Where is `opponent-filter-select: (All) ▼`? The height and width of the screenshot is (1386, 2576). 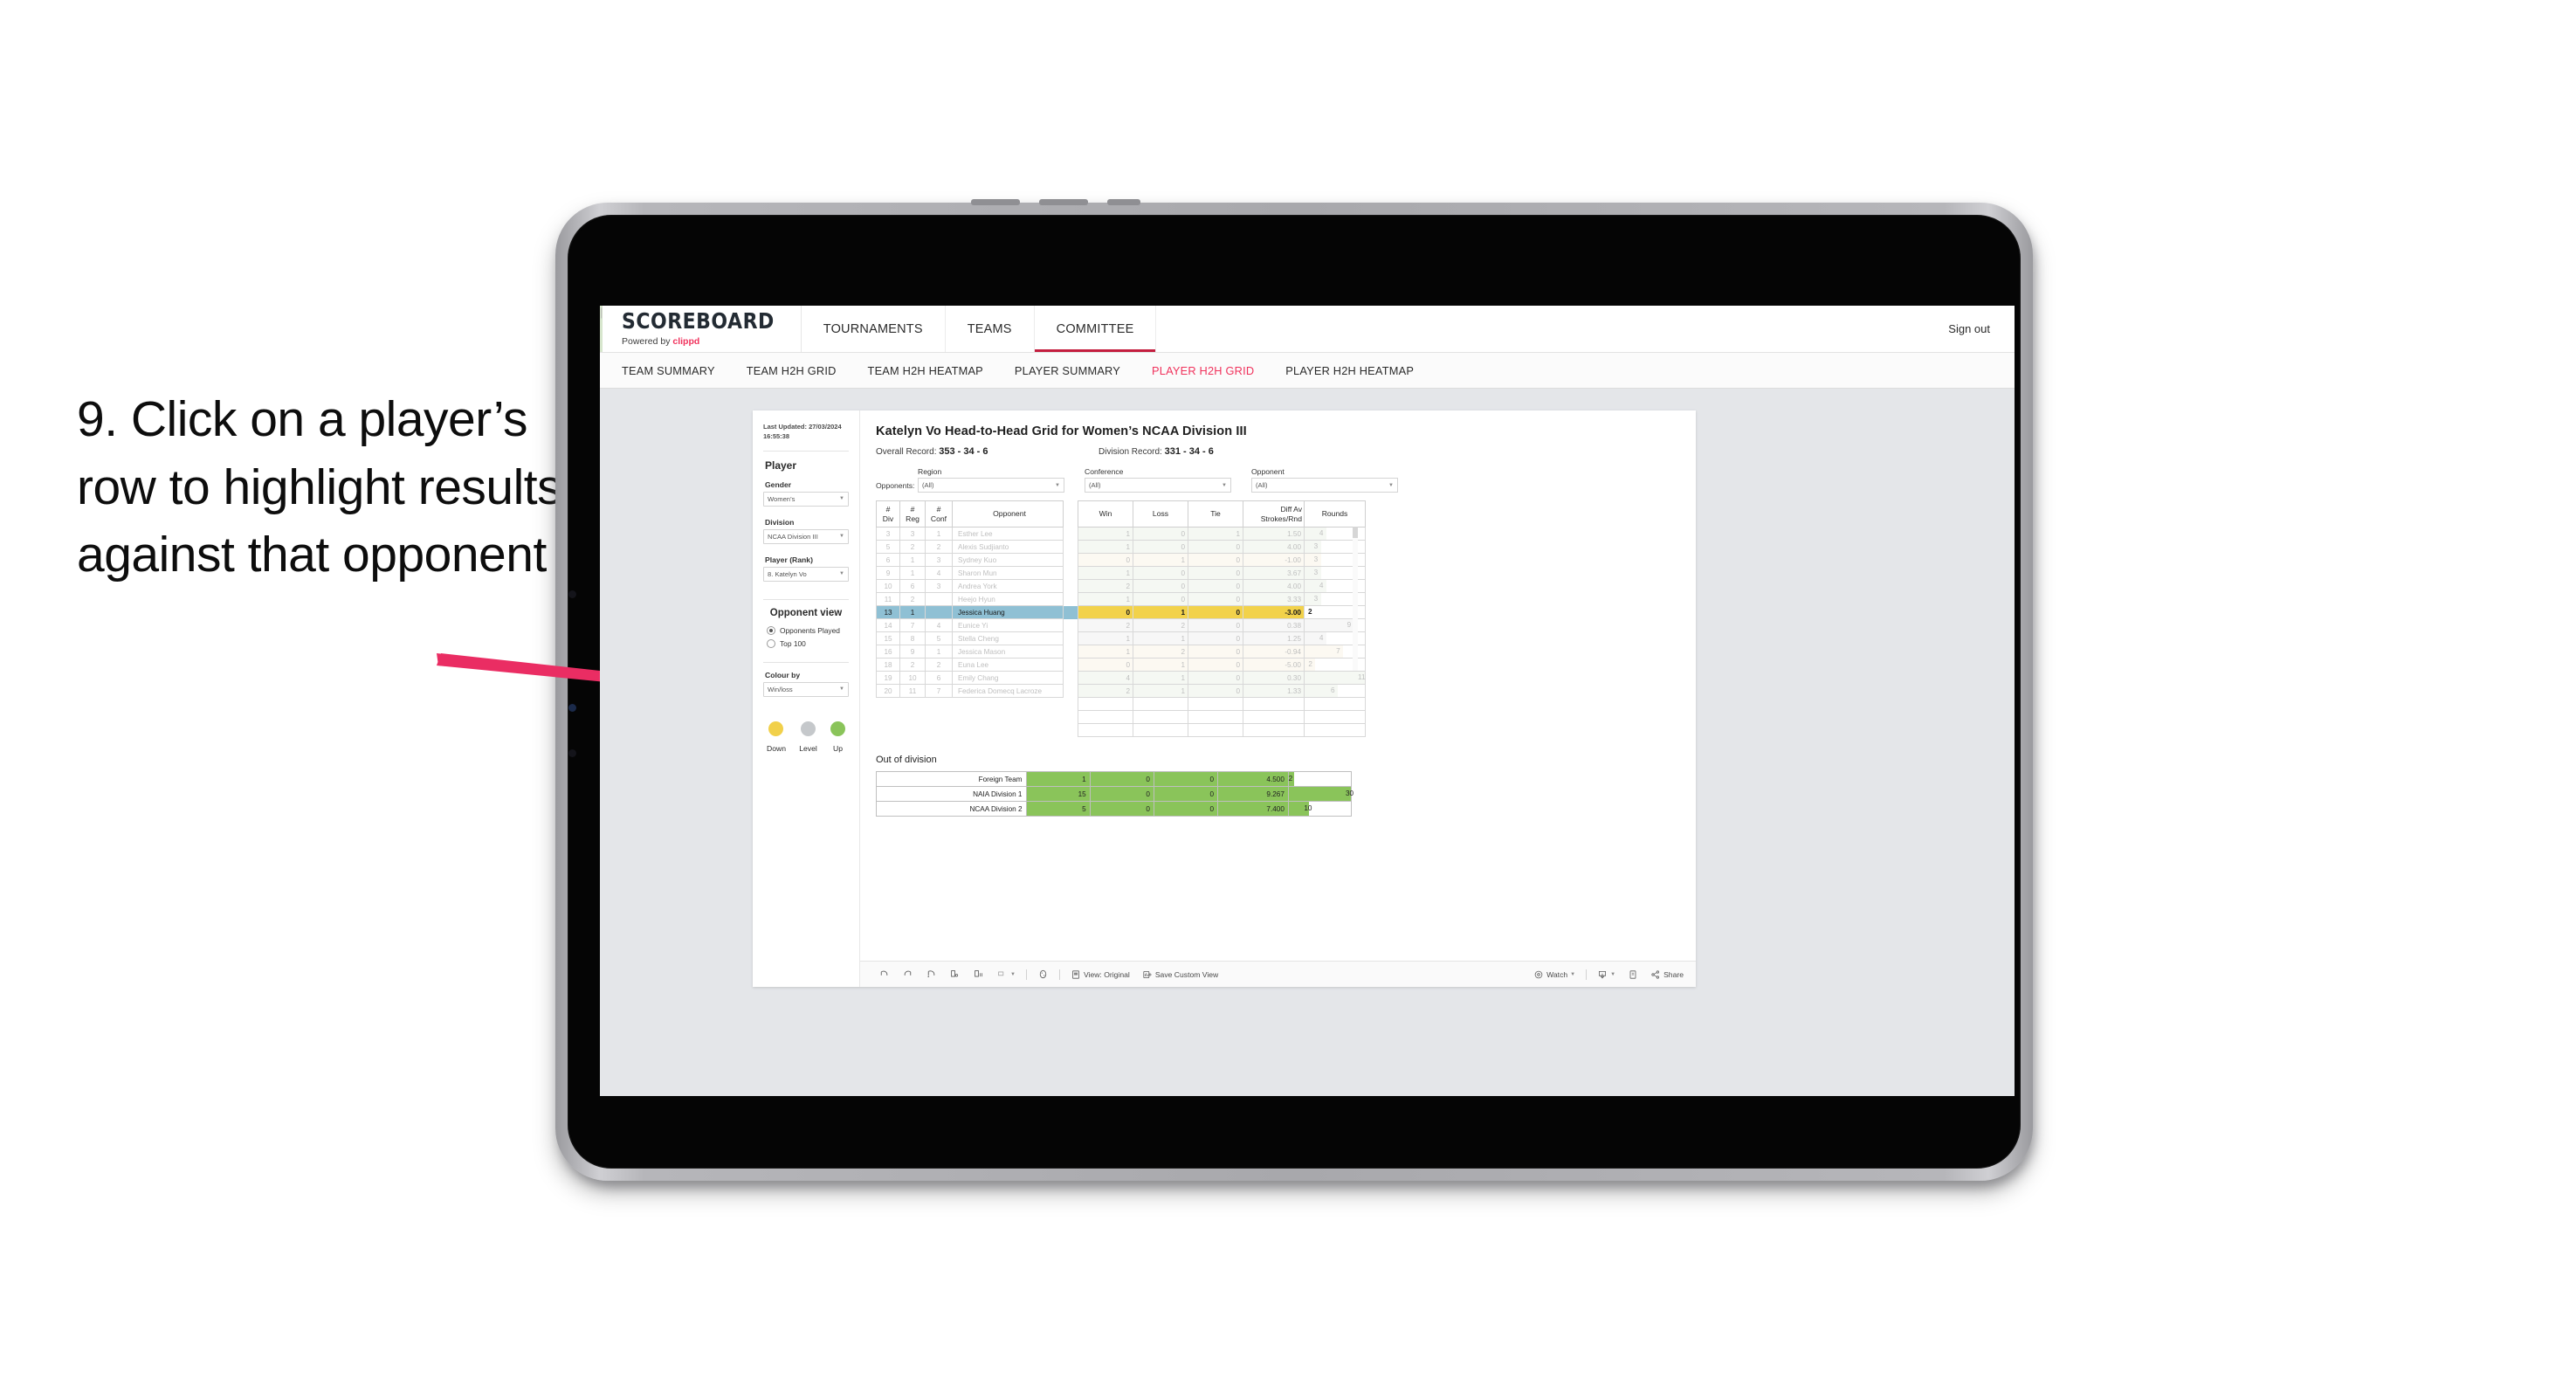
opponent-filter-select: (All) ▼ is located at coordinates (1324, 486).